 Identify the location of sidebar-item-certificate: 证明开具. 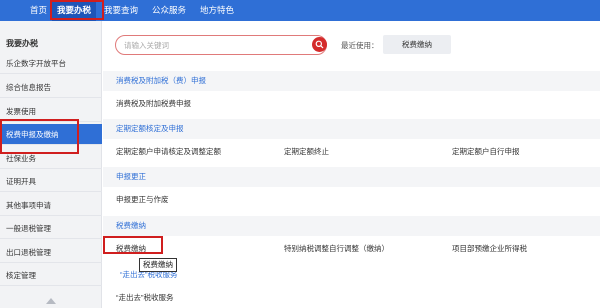
(51, 181).